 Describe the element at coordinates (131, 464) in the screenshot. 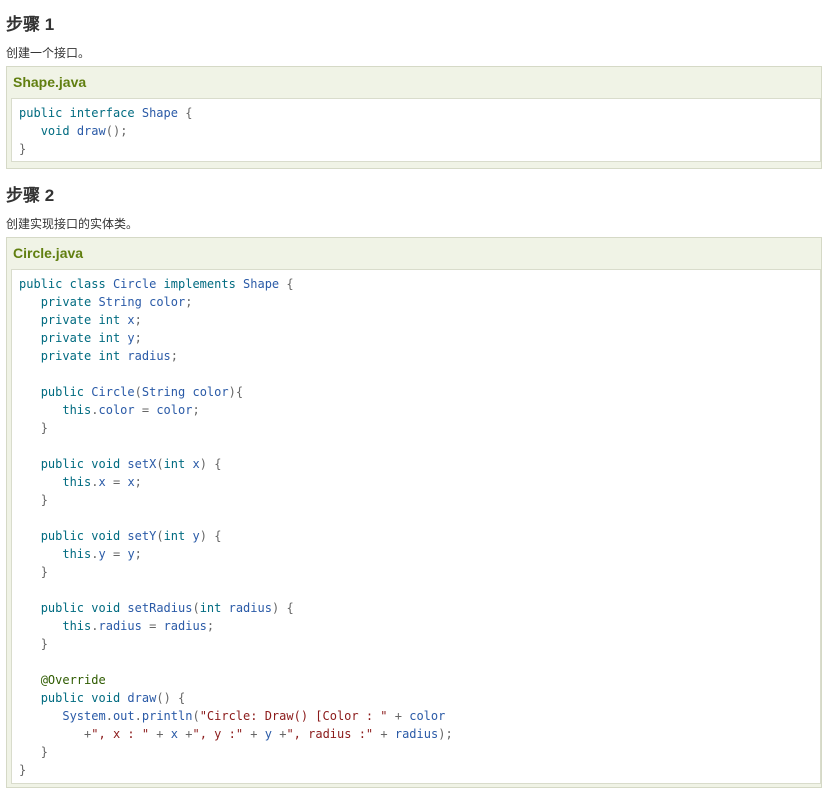

I see `code-line: public void setX(int x) {` at that location.